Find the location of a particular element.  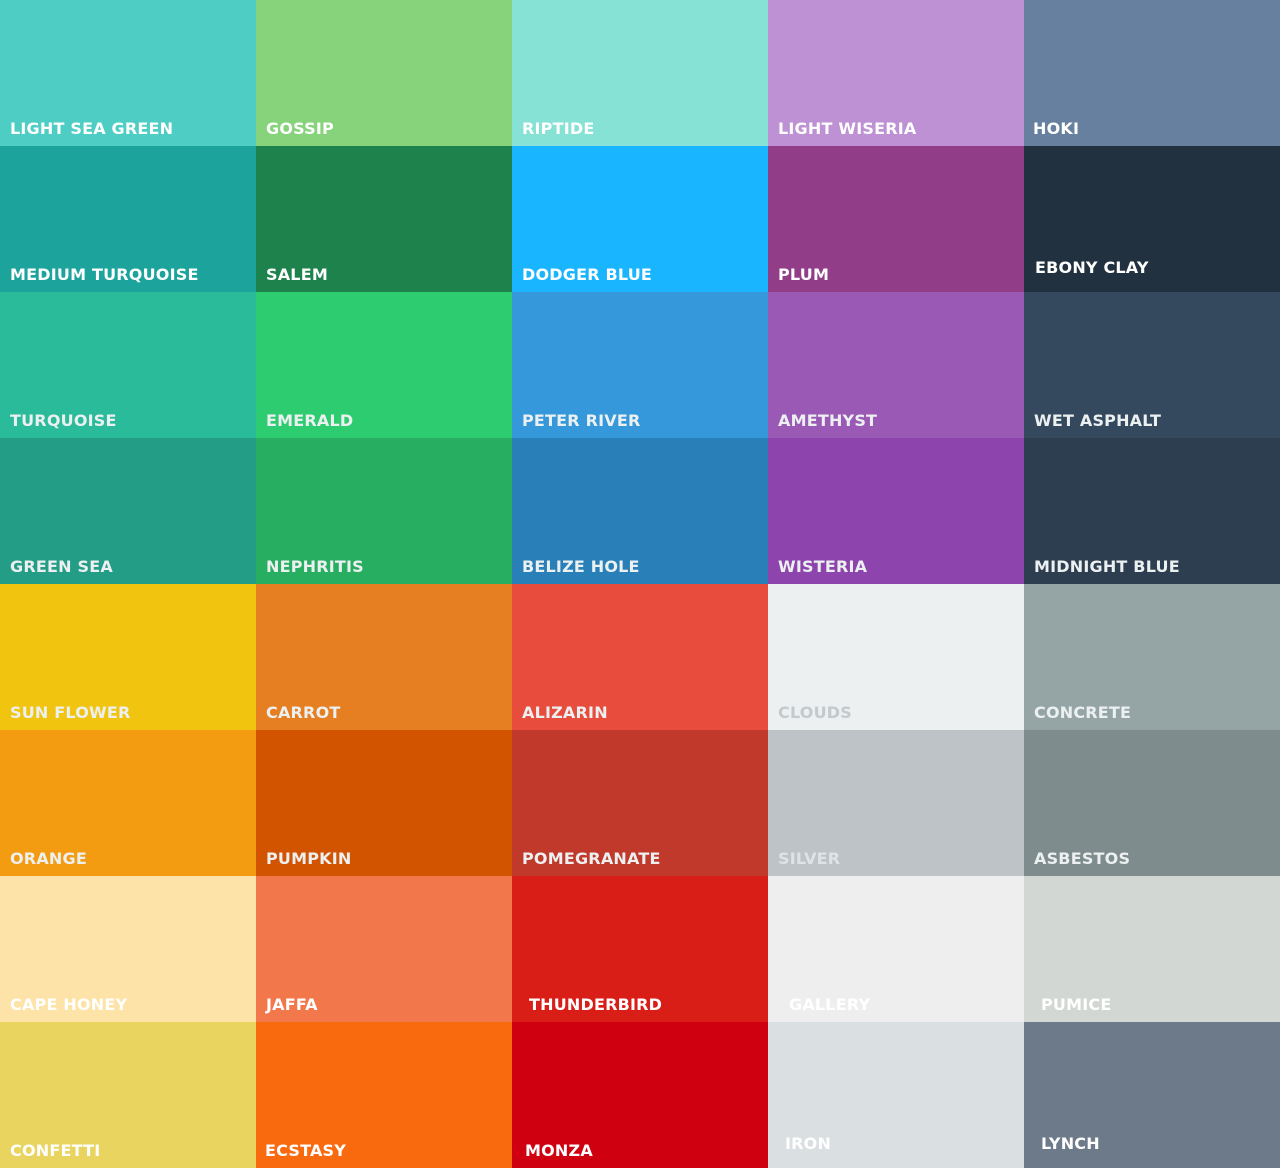

swatch-label: EBONY CLAY is located at coordinates (1092, 267).